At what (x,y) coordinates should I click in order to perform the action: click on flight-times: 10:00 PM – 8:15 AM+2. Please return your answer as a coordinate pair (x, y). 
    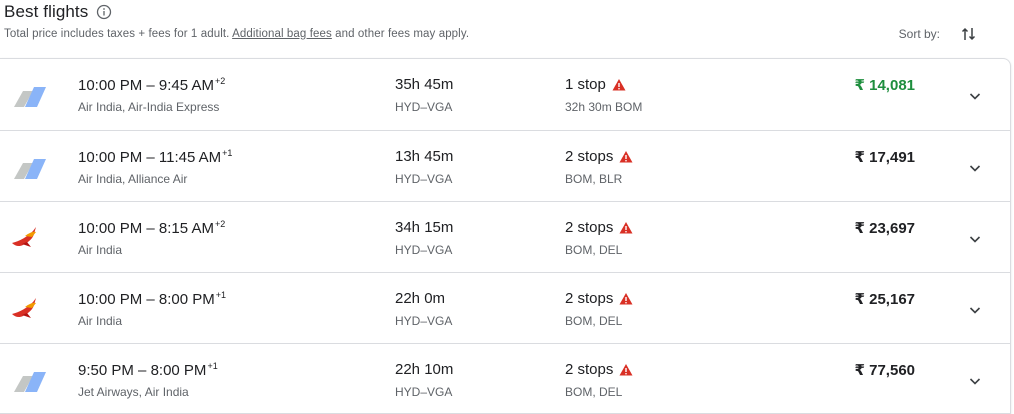
    Looking at the image, I should click on (151, 228).